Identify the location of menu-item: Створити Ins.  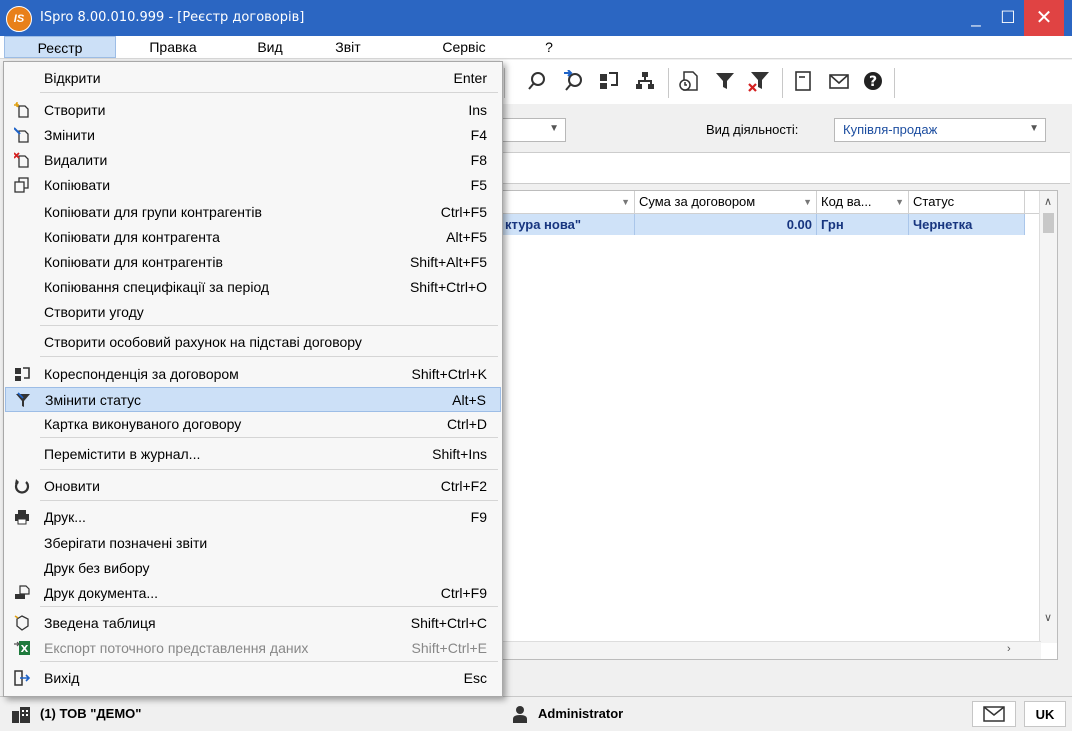
(253, 110).